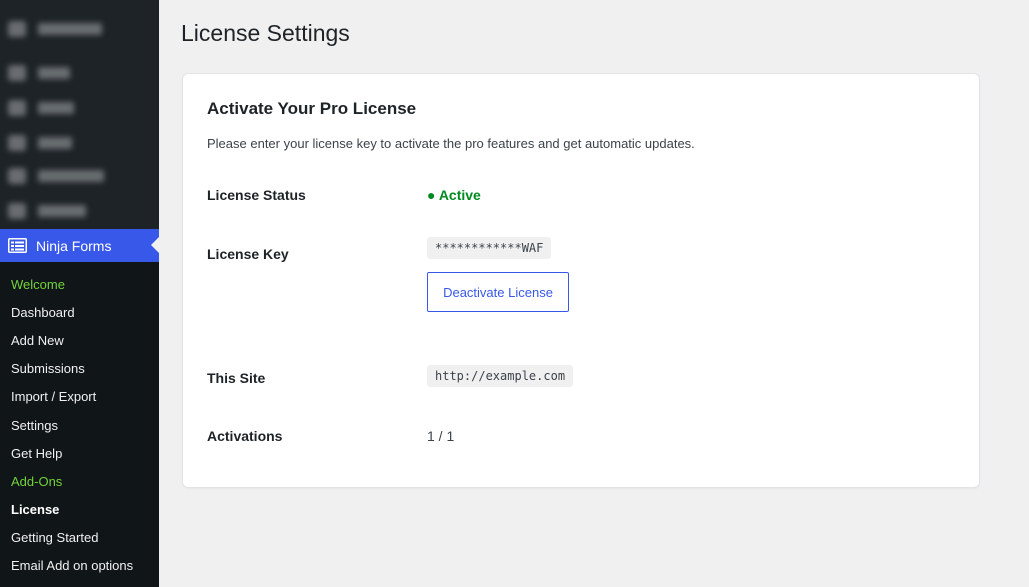 This screenshot has height=587, width=1029. What do you see at coordinates (155, 245) in the screenshot?
I see `current-menu-arrow` at bounding box center [155, 245].